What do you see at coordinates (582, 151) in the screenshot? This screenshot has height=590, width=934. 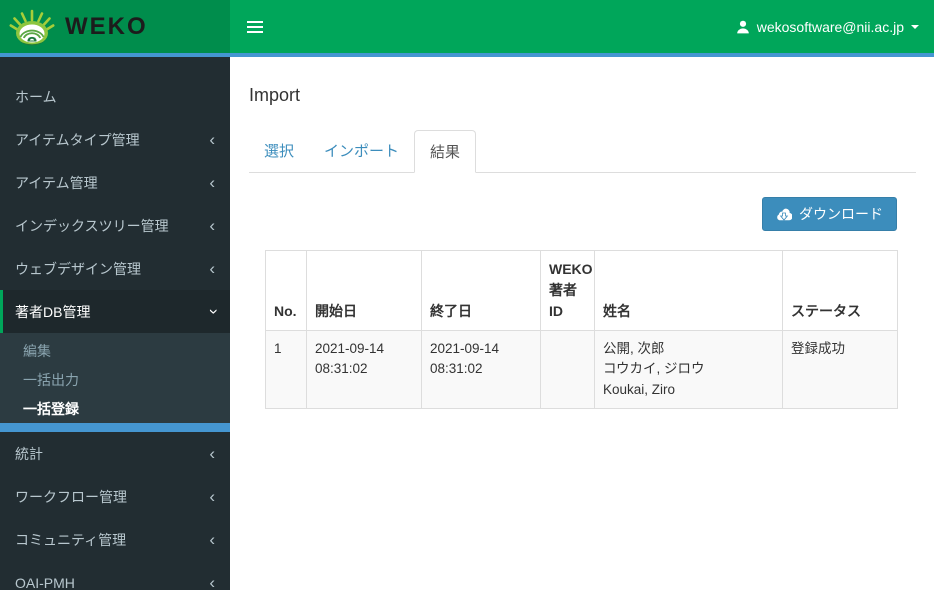 I see `import-tabs: 選択 インポート 結果` at bounding box center [582, 151].